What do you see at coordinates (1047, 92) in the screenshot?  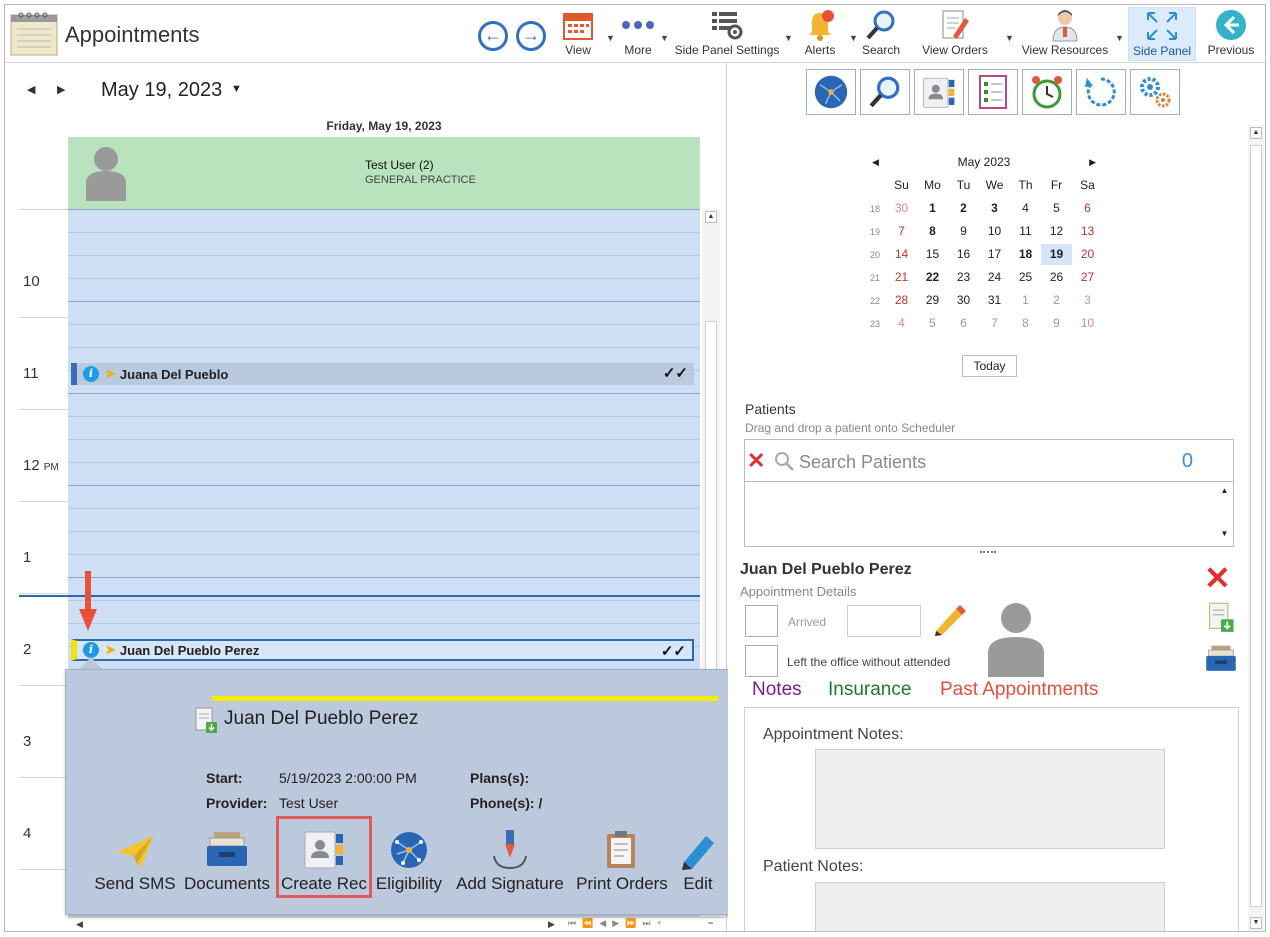 I see `alarm-tool-button` at bounding box center [1047, 92].